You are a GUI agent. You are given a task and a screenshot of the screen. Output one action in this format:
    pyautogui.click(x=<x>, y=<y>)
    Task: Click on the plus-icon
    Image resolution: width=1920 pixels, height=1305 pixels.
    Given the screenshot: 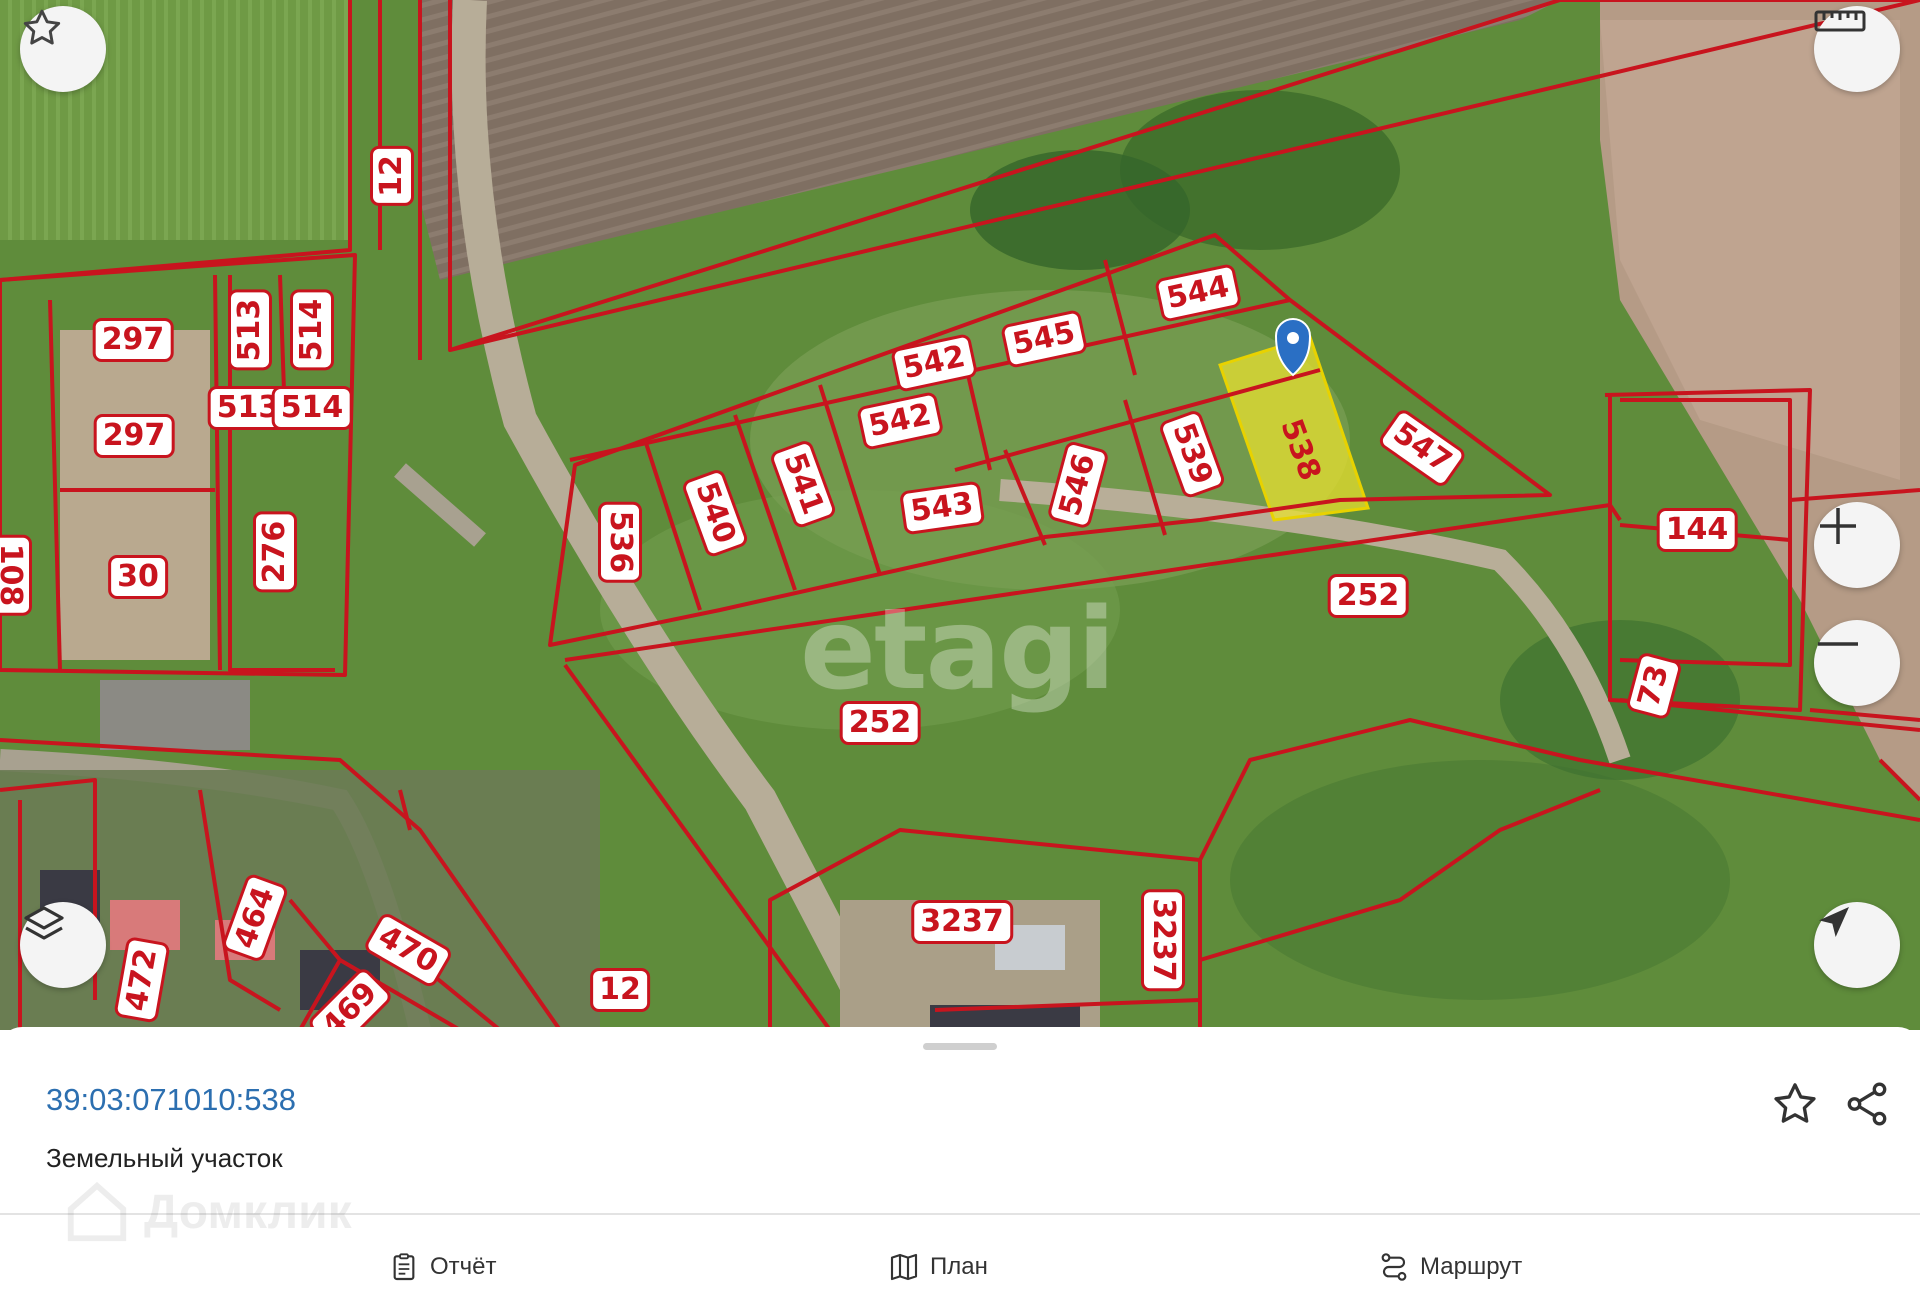 What is the action you would take?
    pyautogui.click(x=1838, y=526)
    